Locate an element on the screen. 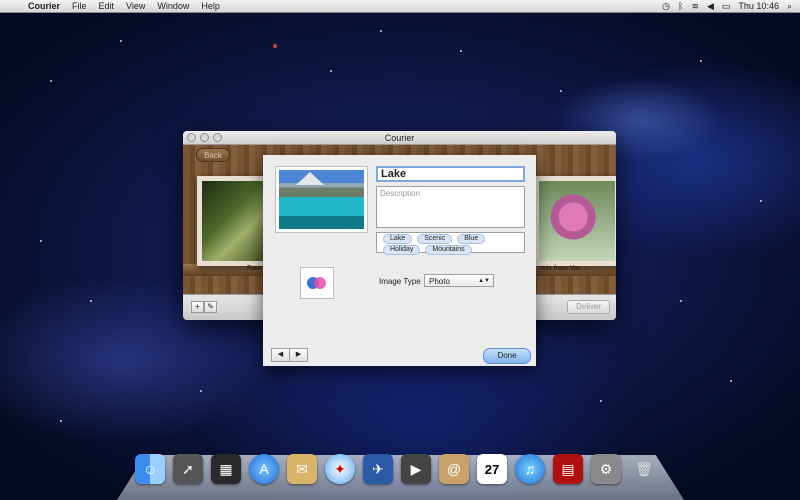  window-titlebar: Courier is located at coordinates (399, 138).